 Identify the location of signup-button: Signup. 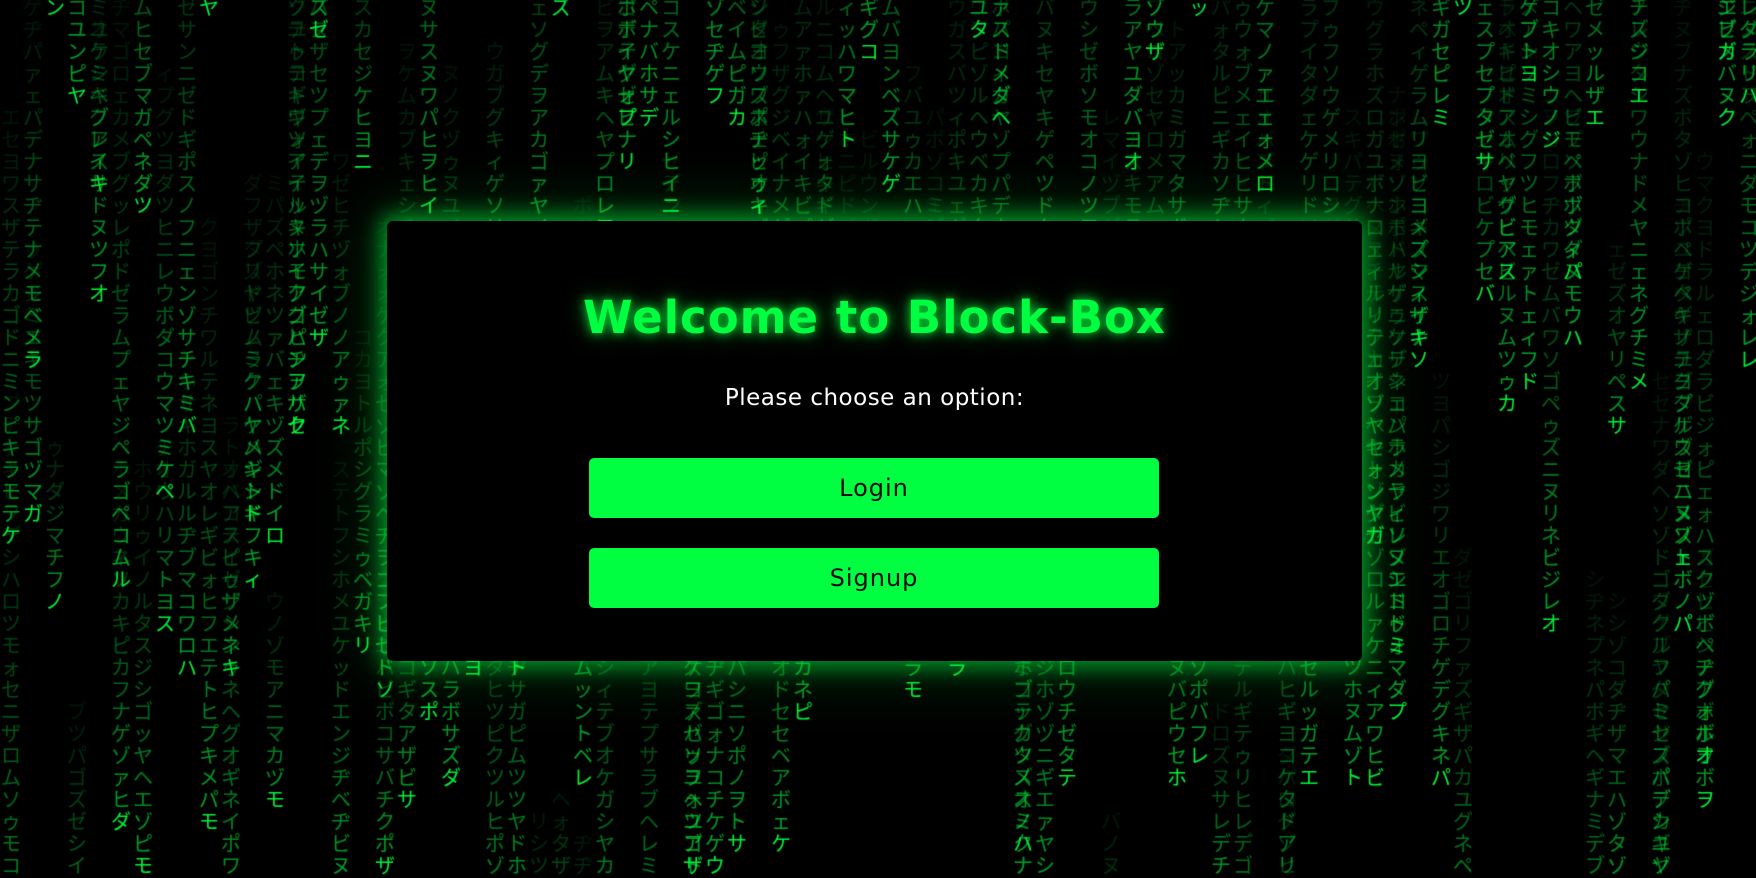
(874, 578).